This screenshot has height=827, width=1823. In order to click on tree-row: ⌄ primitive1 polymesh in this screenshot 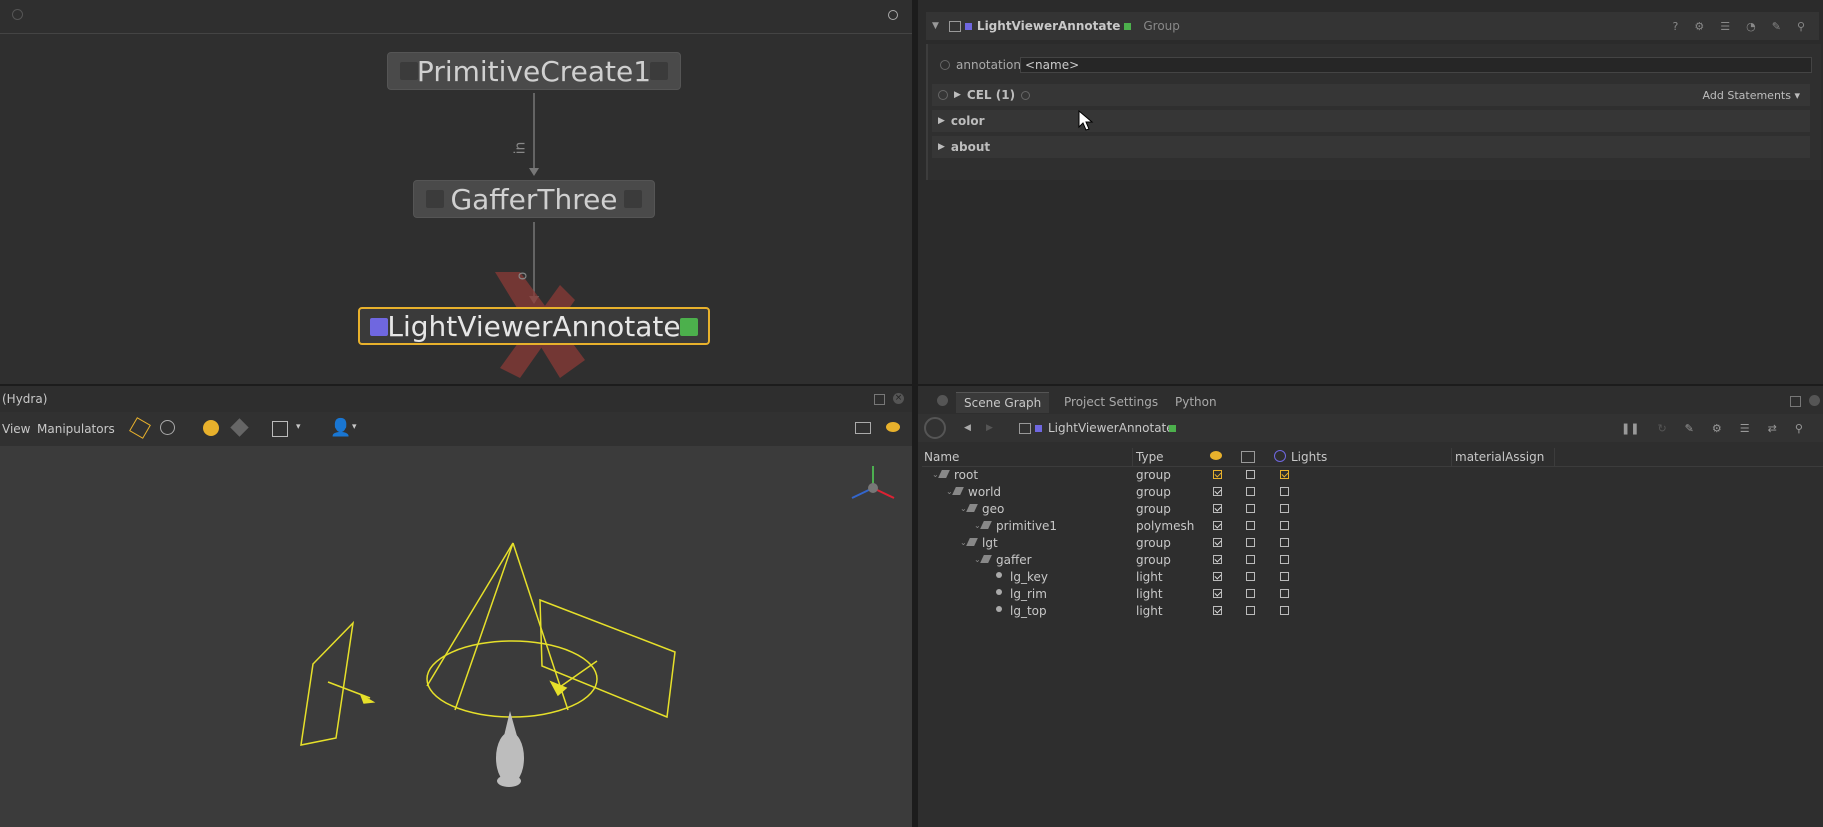, I will do `click(1374, 525)`.